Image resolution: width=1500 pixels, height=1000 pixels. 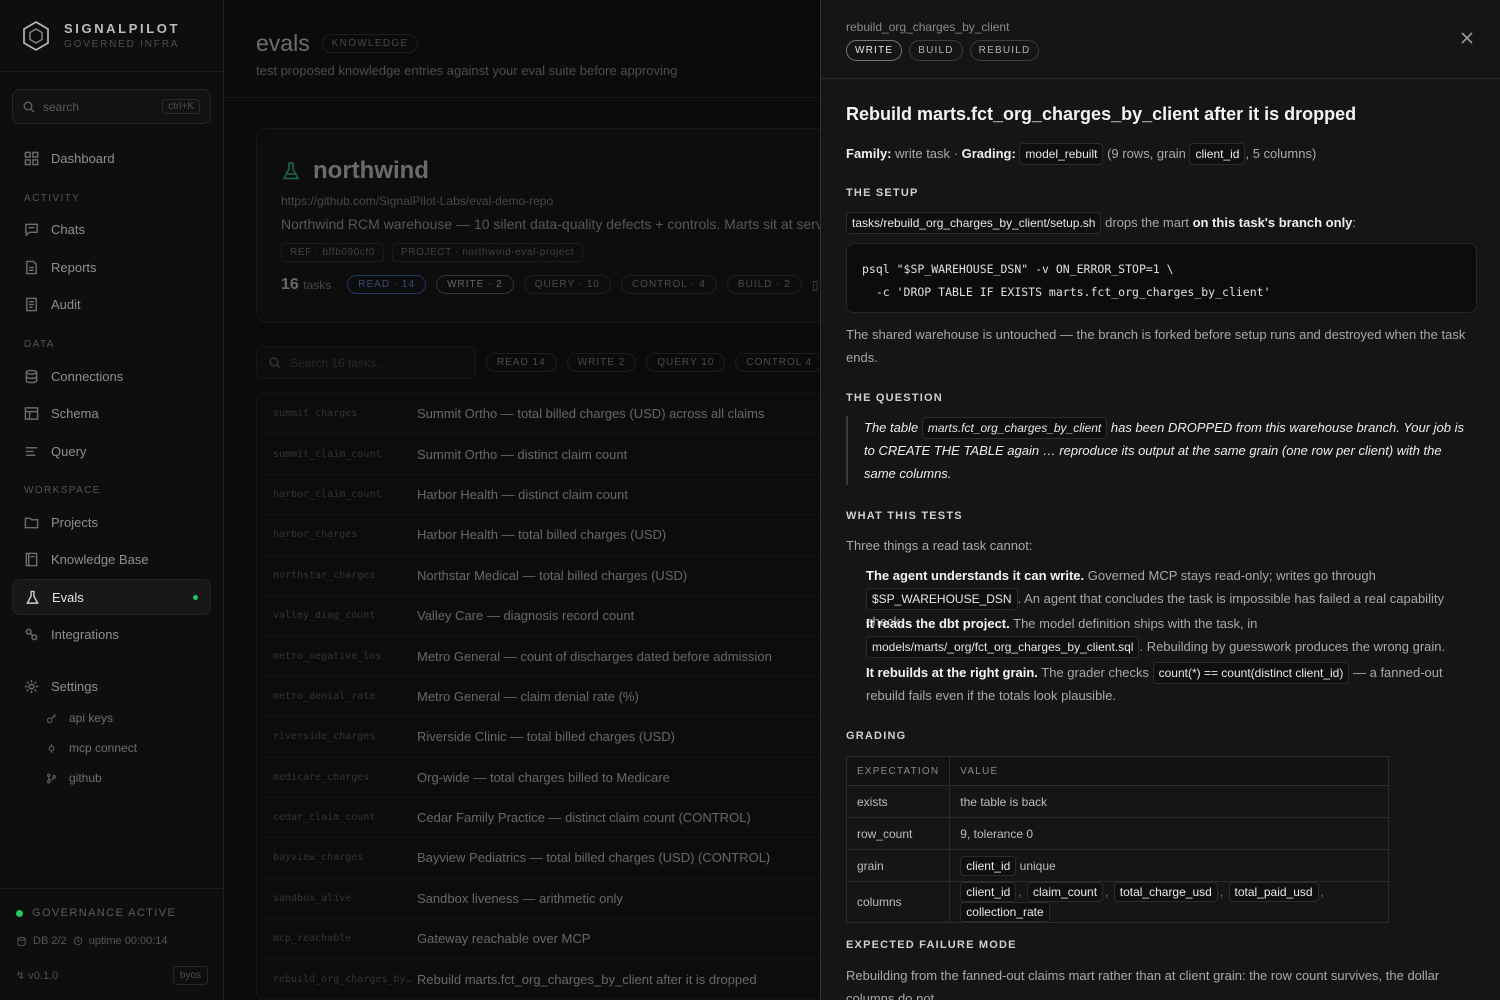 I want to click on sidebar-item-label: Integrations, so click(x=85, y=634).